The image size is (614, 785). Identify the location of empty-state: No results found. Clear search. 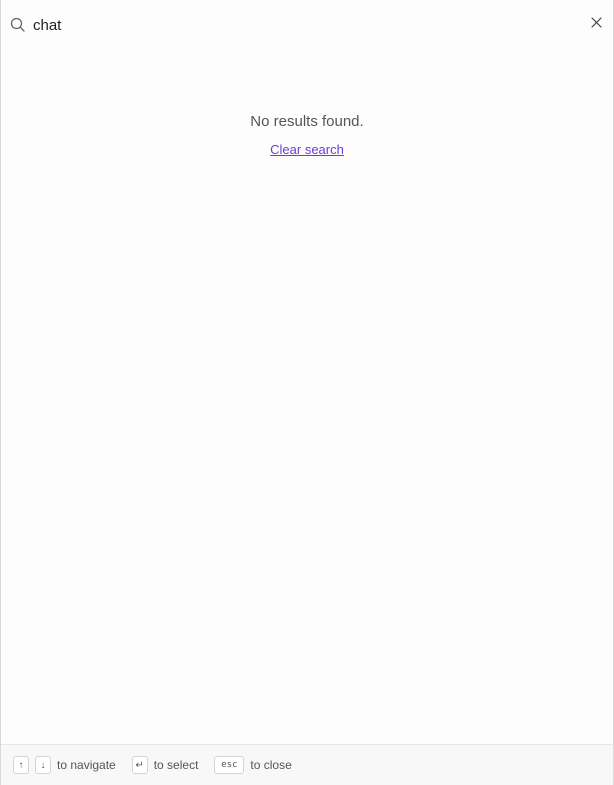
(307, 135).